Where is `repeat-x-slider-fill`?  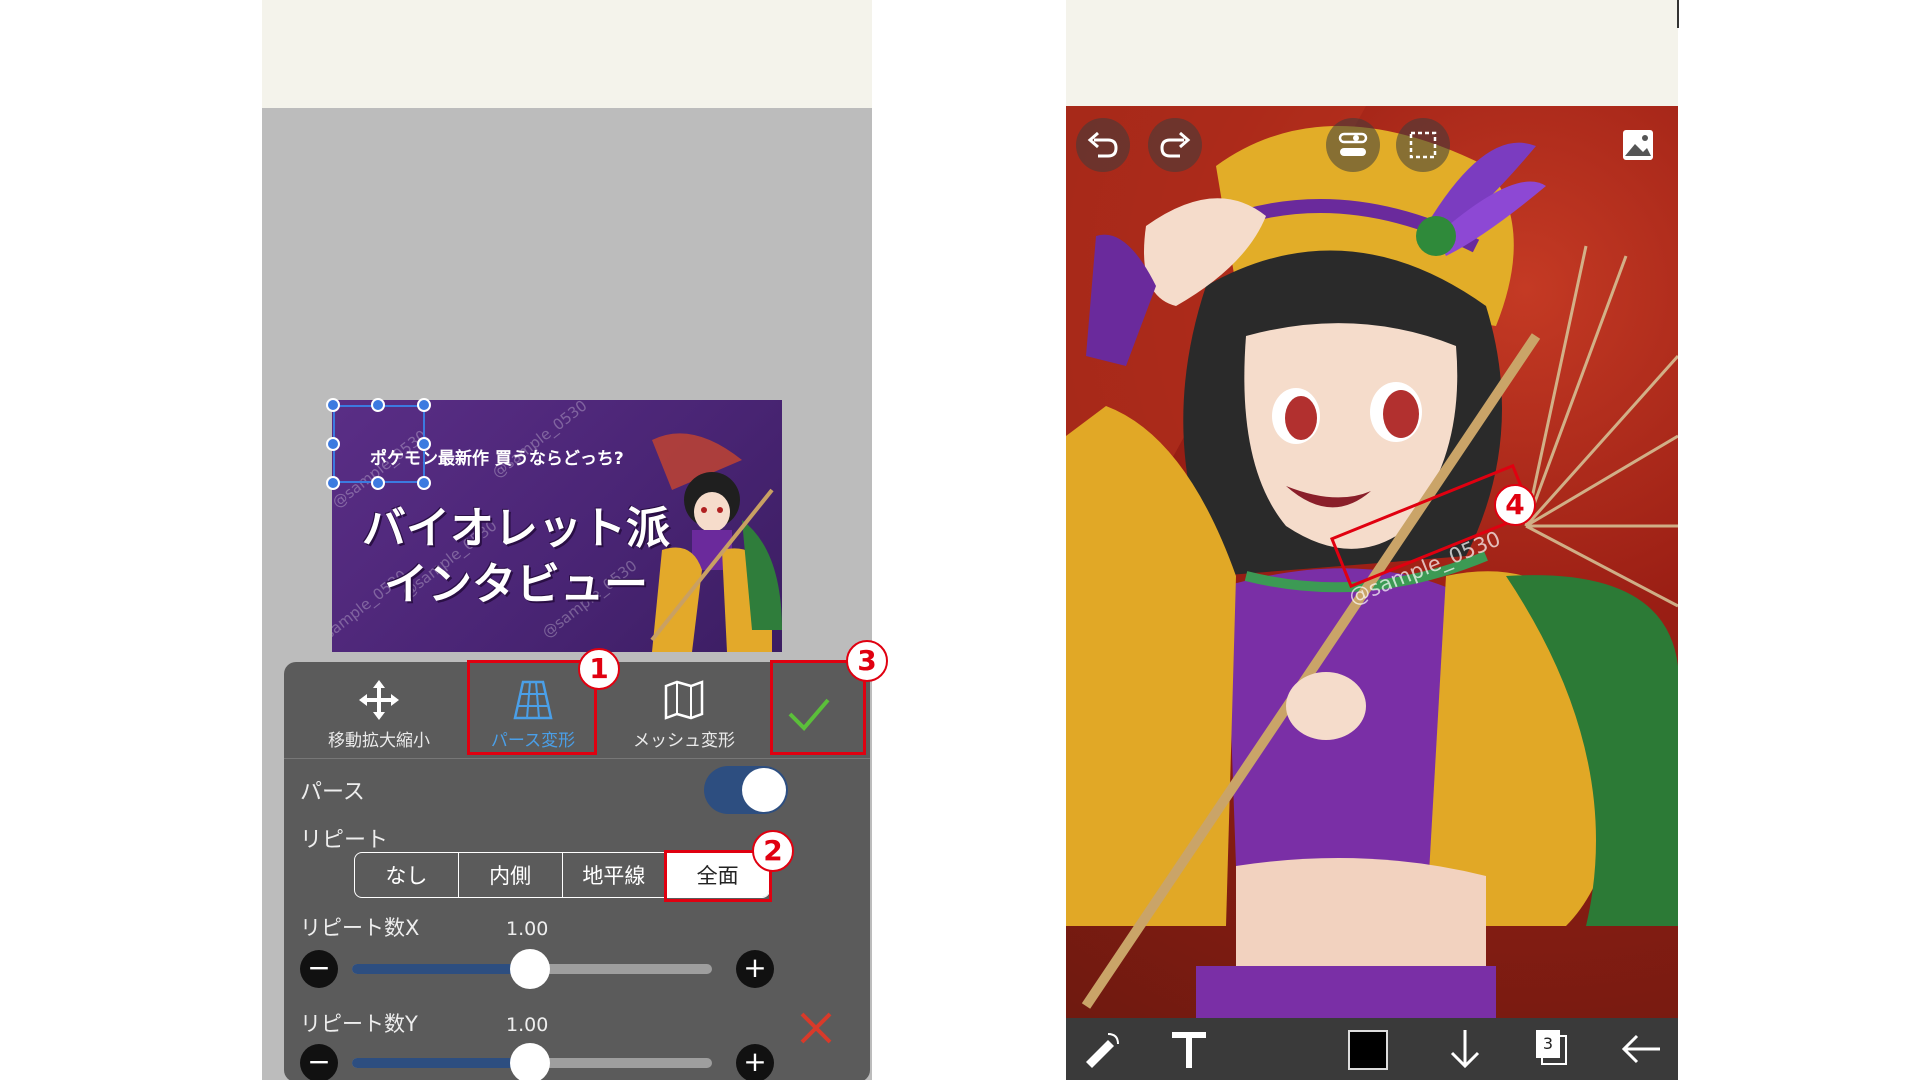
repeat-x-slider-fill is located at coordinates (442, 969).